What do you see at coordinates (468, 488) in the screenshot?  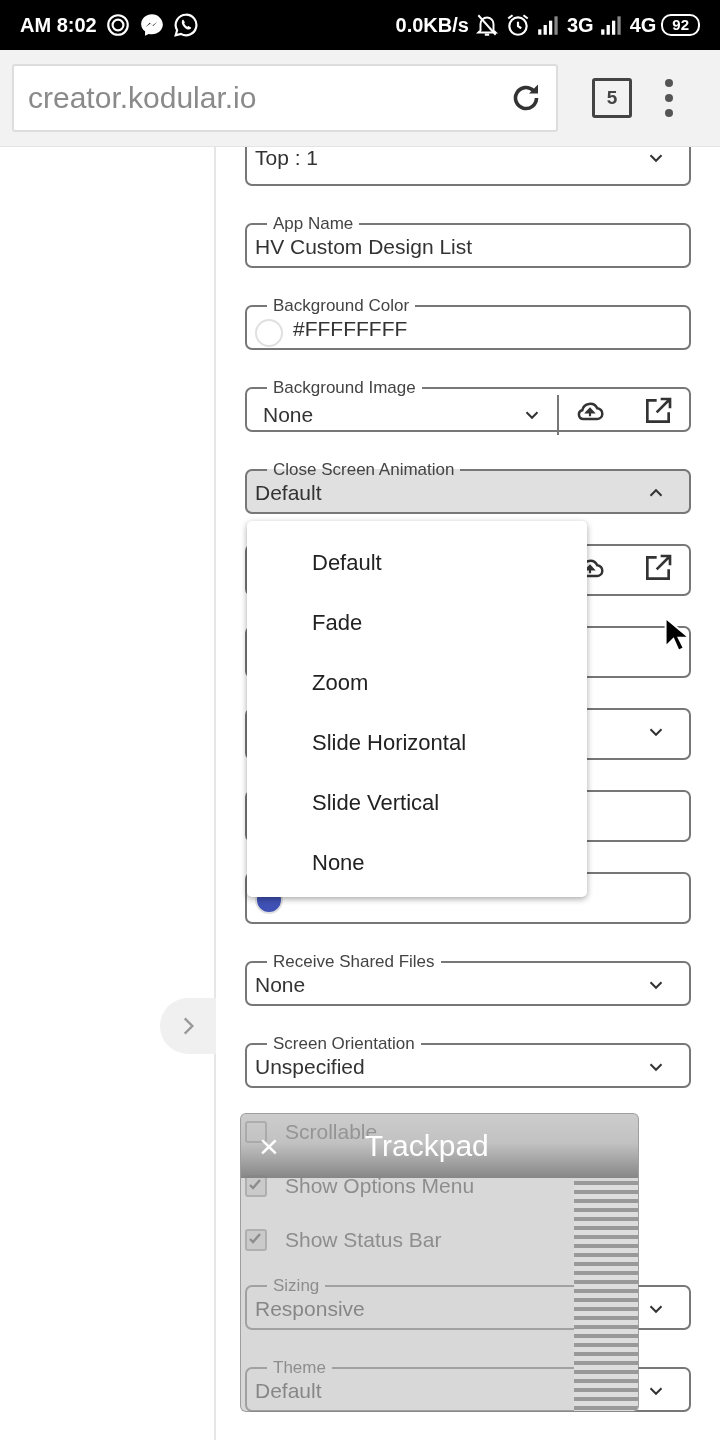 I see `select-field: Close Screen Animation Default` at bounding box center [468, 488].